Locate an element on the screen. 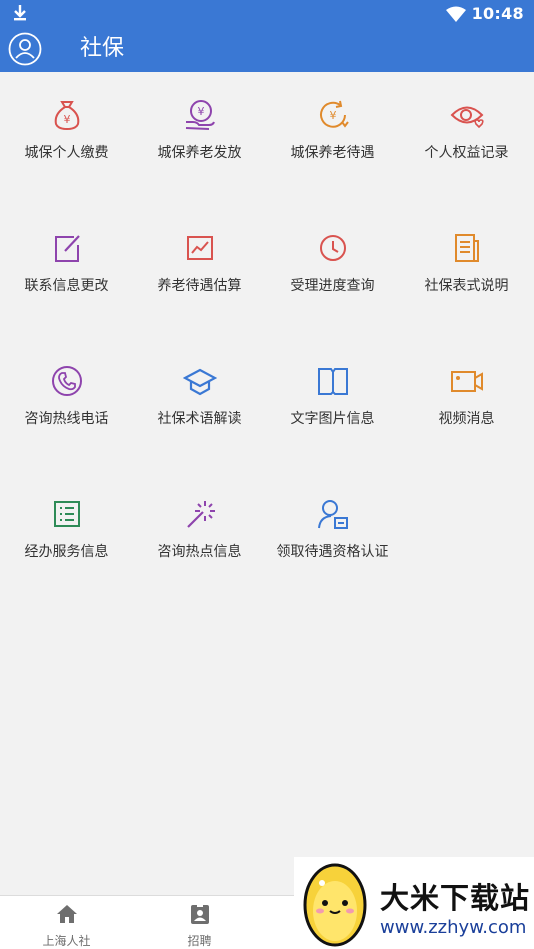  yuan-refresh-icon: ¥ is located at coordinates (334, 114).